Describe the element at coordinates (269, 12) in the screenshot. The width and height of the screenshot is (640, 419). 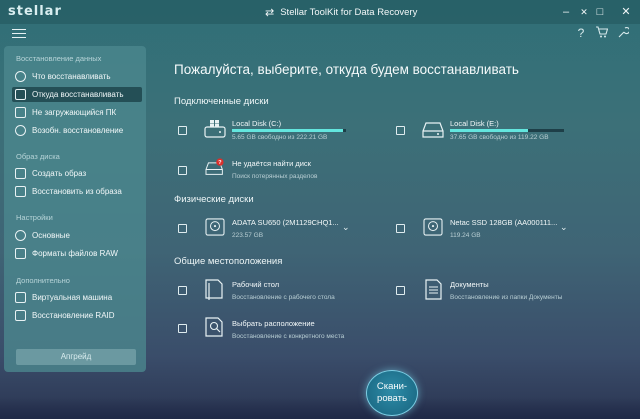
I see `back-arrow-icon: ⇄` at that location.